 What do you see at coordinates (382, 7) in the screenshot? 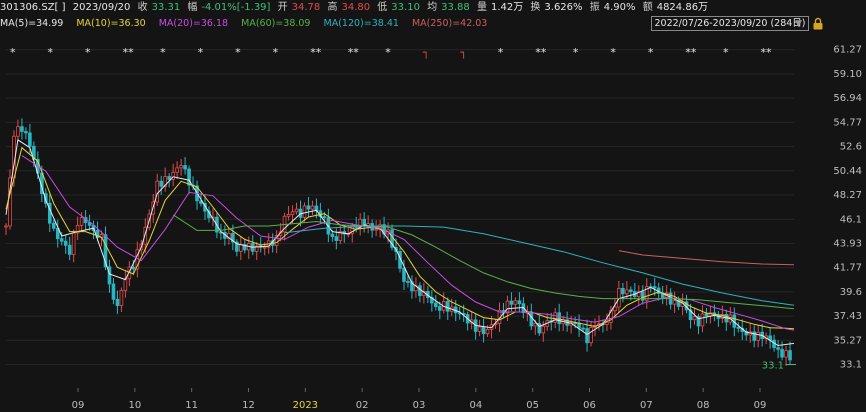
I see `low-label: 低` at bounding box center [382, 7].